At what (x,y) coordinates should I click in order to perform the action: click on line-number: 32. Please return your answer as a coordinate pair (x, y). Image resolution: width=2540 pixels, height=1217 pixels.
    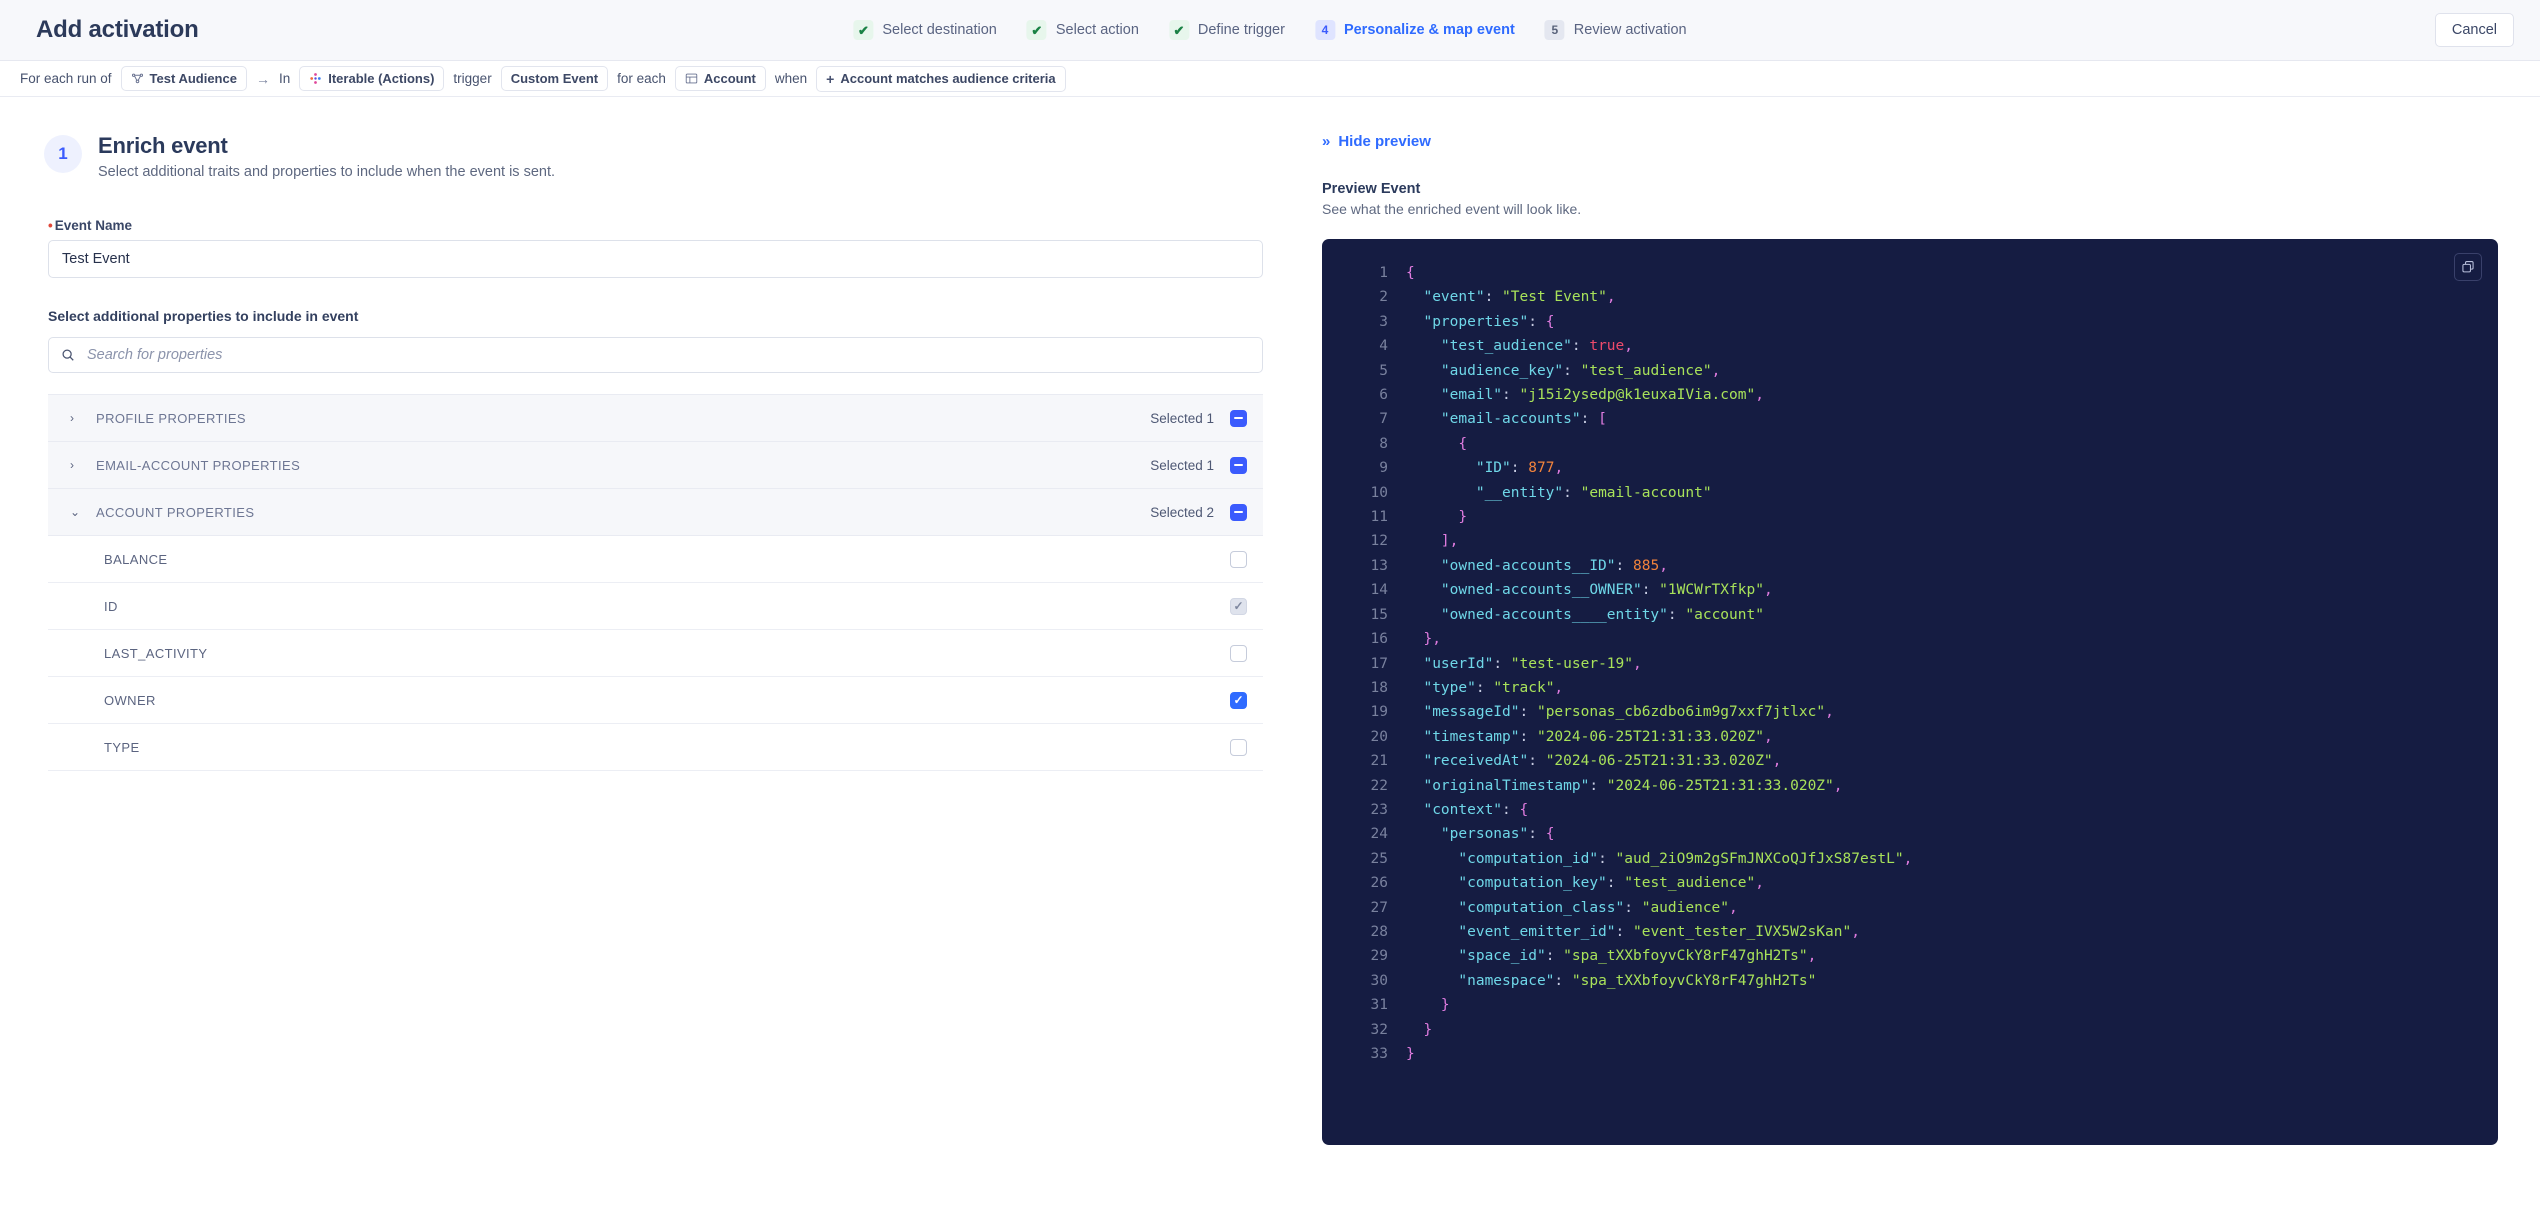
    Looking at the image, I should click on (1379, 1029).